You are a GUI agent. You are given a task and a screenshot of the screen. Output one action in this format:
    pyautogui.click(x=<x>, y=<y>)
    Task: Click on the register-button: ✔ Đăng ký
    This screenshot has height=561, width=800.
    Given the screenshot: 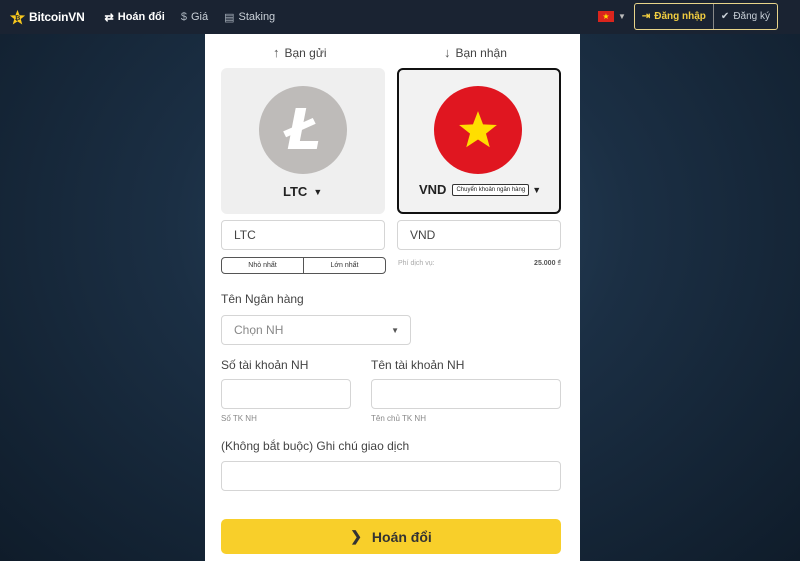 What is the action you would take?
    pyautogui.click(x=745, y=16)
    